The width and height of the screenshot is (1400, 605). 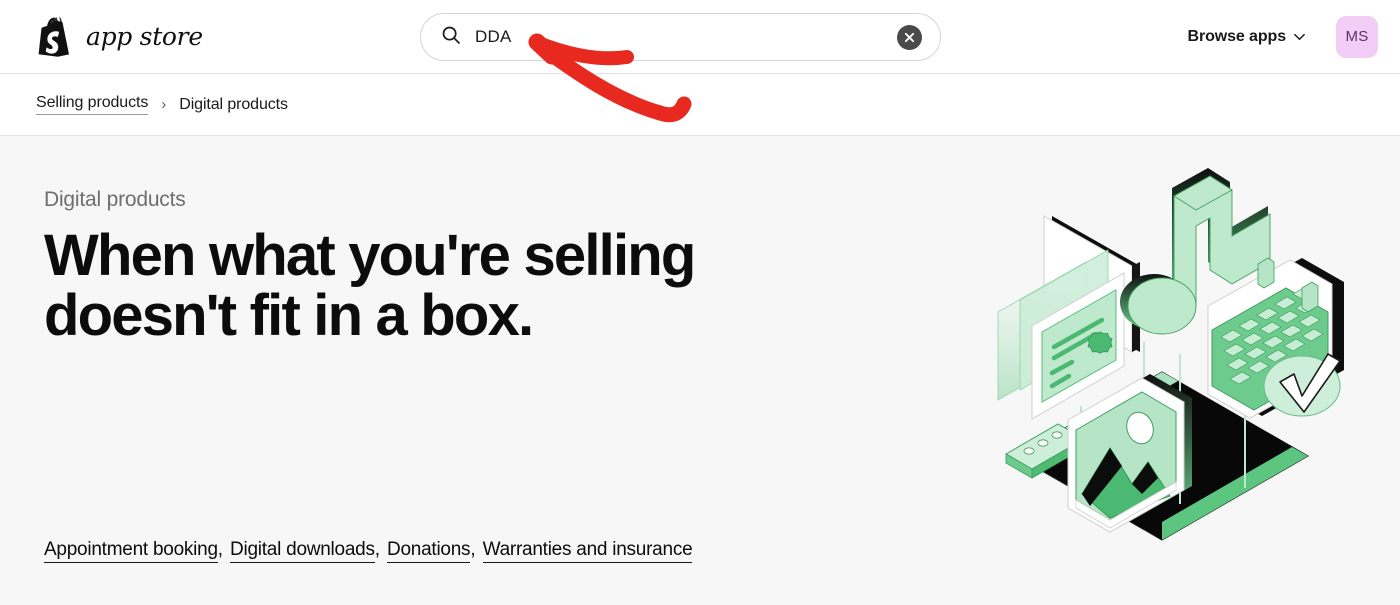 I want to click on clear-search-button, so click(x=909, y=37).